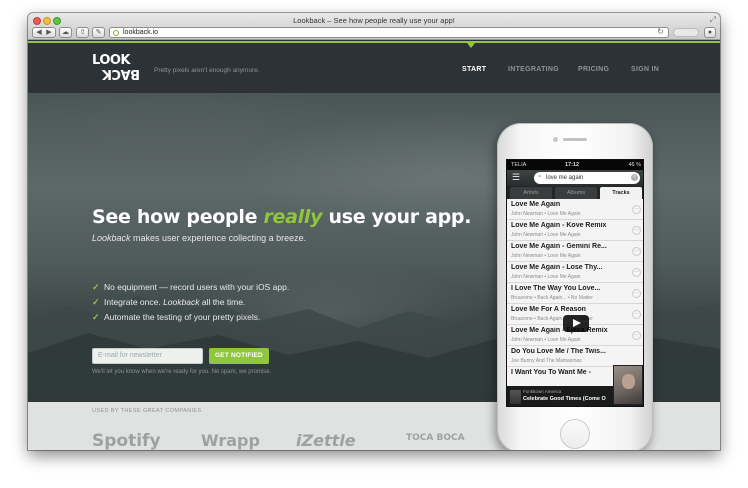 This screenshot has width=748, height=488. I want to click on nav-link-pricing: PRICING, so click(593, 69).